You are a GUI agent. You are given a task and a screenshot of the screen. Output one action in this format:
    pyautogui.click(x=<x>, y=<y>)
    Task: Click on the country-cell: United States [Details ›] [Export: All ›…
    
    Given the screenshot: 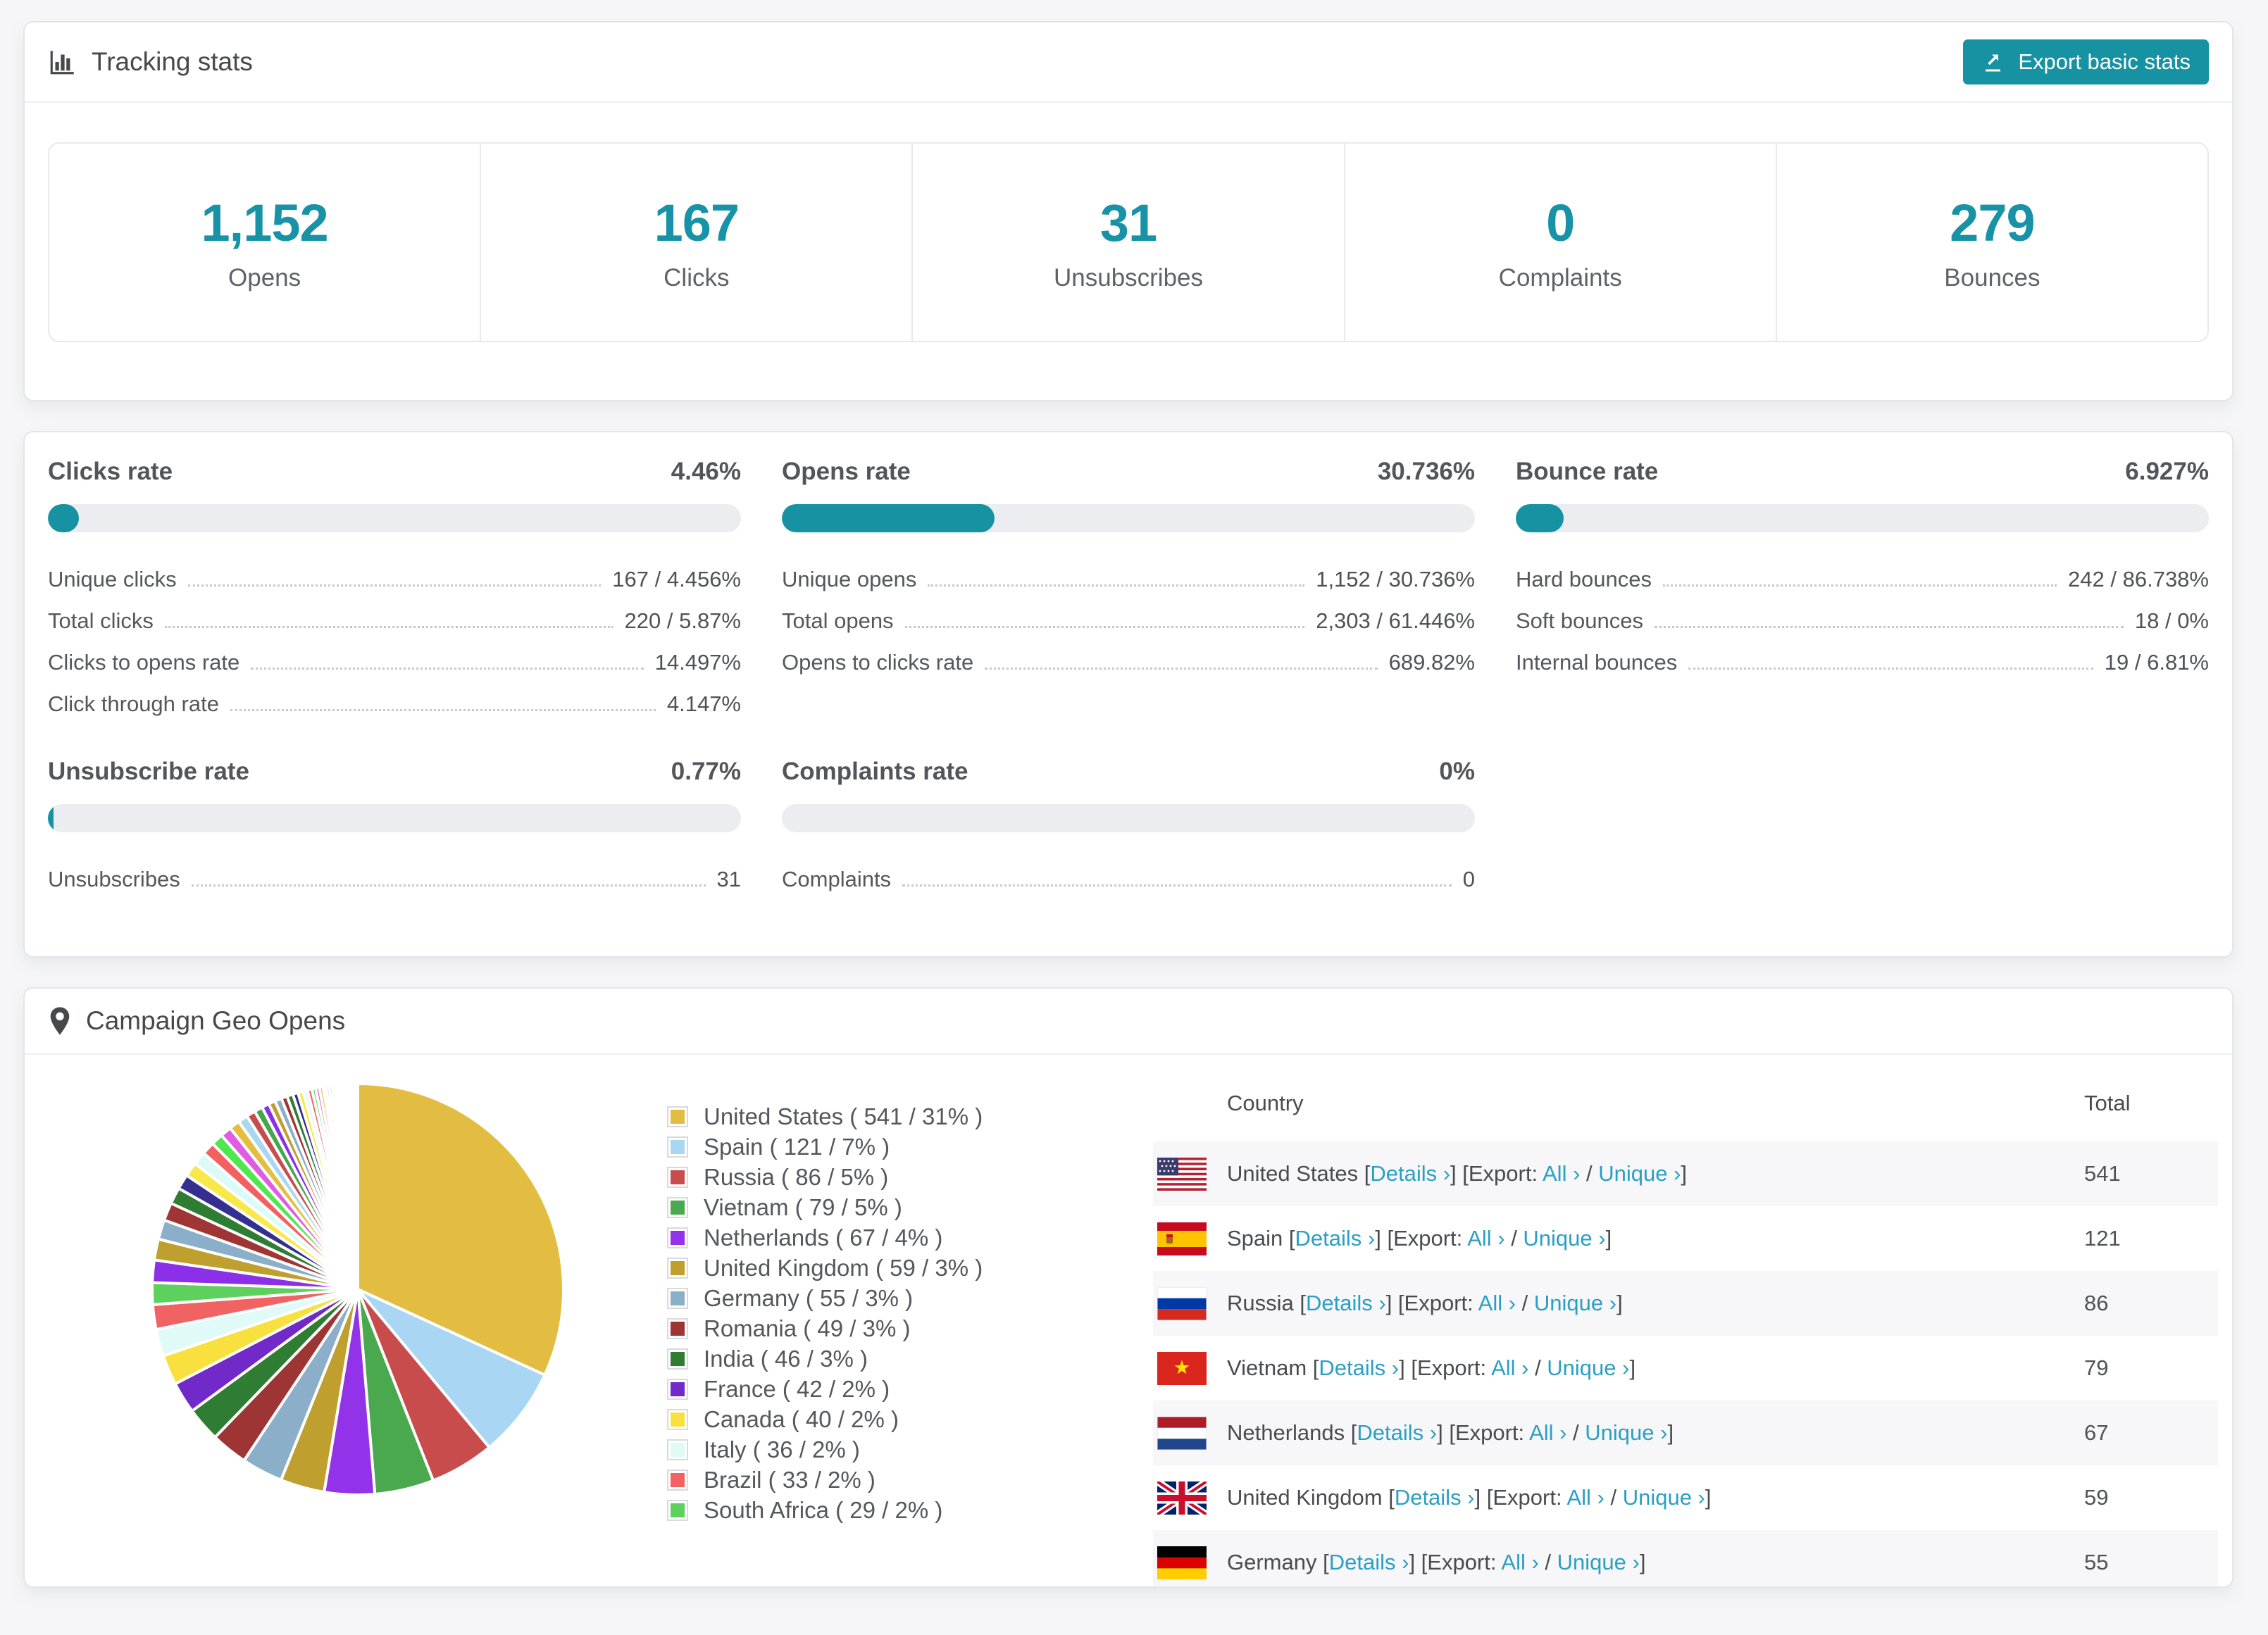 What is the action you would take?
    pyautogui.click(x=1458, y=1173)
    